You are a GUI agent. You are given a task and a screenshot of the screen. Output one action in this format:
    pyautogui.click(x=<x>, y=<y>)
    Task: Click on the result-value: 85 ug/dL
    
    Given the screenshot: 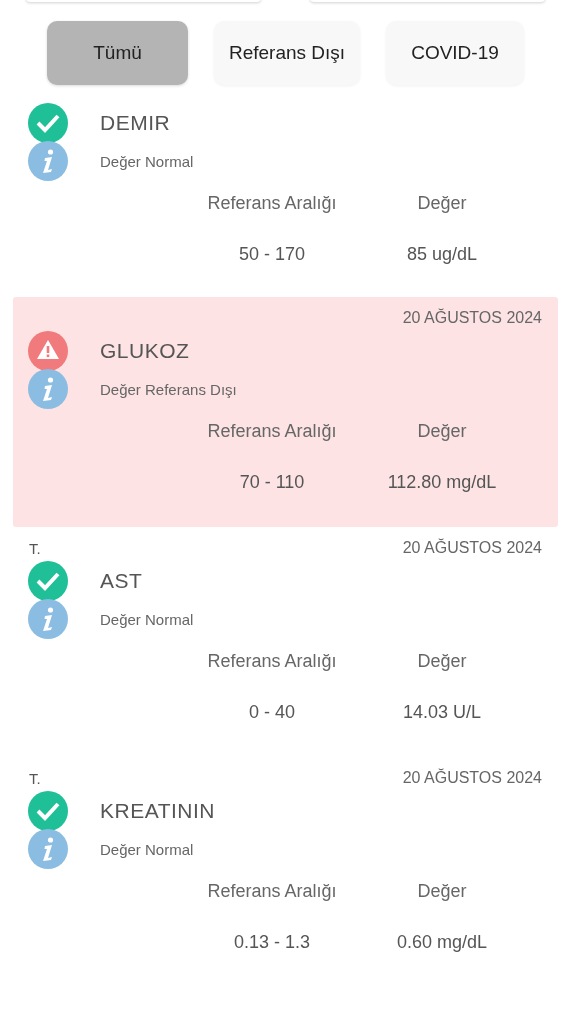 What is the action you would take?
    pyautogui.click(x=442, y=254)
    